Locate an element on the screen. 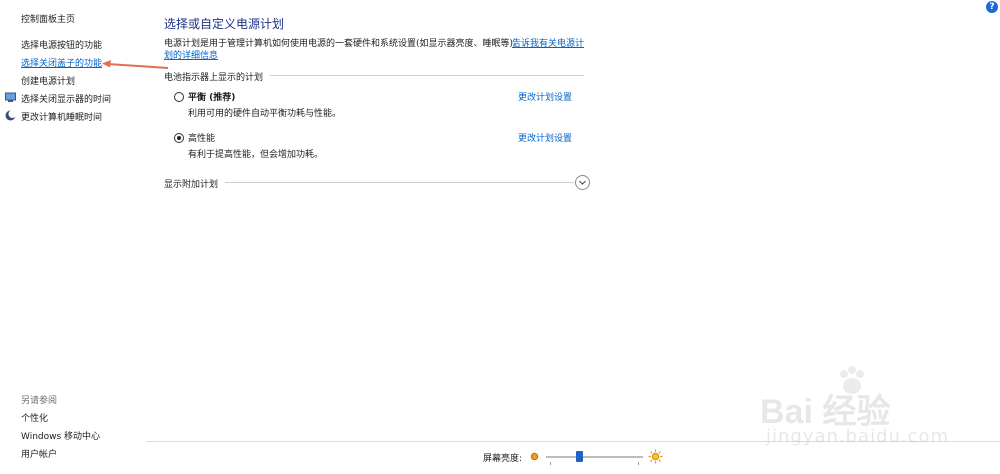 The image size is (1000, 474). see-also-title: 另请参阅 is located at coordinates (39, 401).